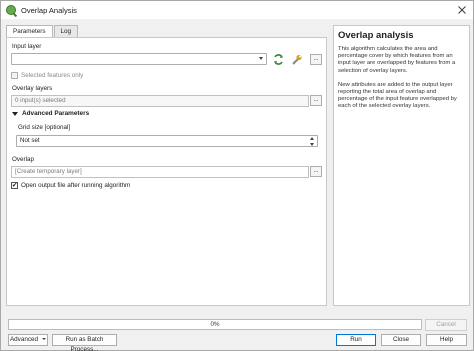  I want to click on advanced-button: Advanced, so click(28, 340).